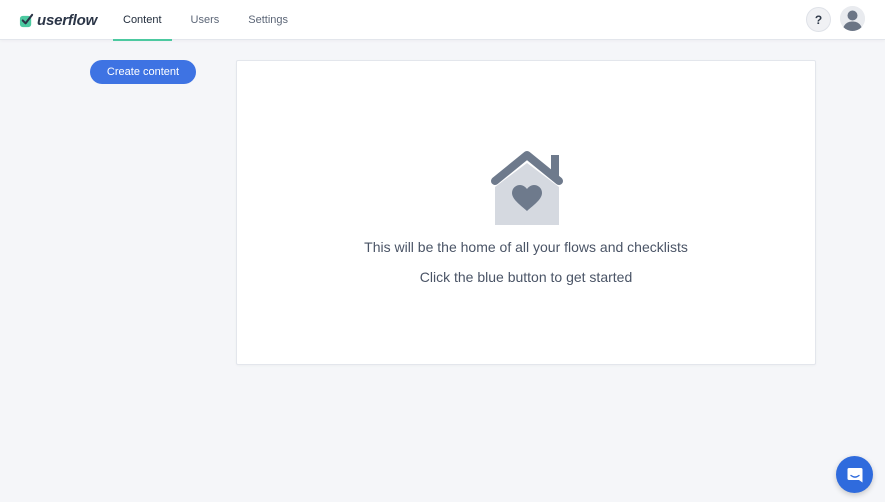 This screenshot has width=885, height=502. I want to click on user-avatar-icon, so click(852, 18).